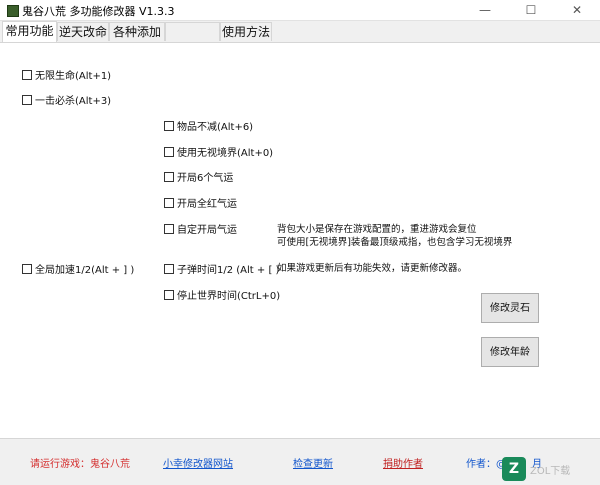 The image size is (600, 485). I want to click on checkbox-start-all-red-fortunes: 开局全红气运, so click(200, 205).